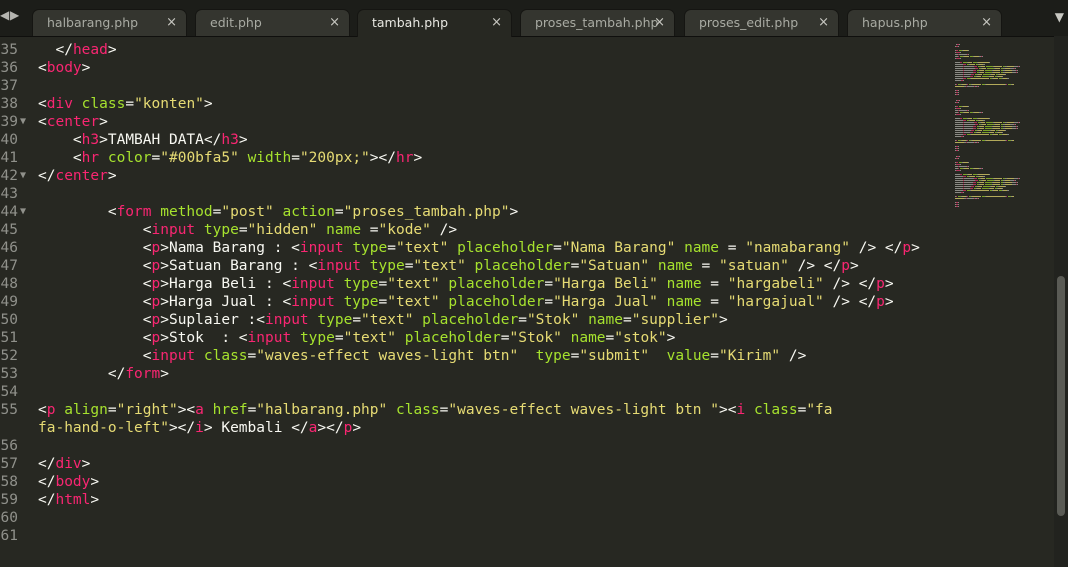 The width and height of the screenshot is (1068, 567). What do you see at coordinates (605, 302) in the screenshot?
I see `code-token: "Harga Jual"` at bounding box center [605, 302].